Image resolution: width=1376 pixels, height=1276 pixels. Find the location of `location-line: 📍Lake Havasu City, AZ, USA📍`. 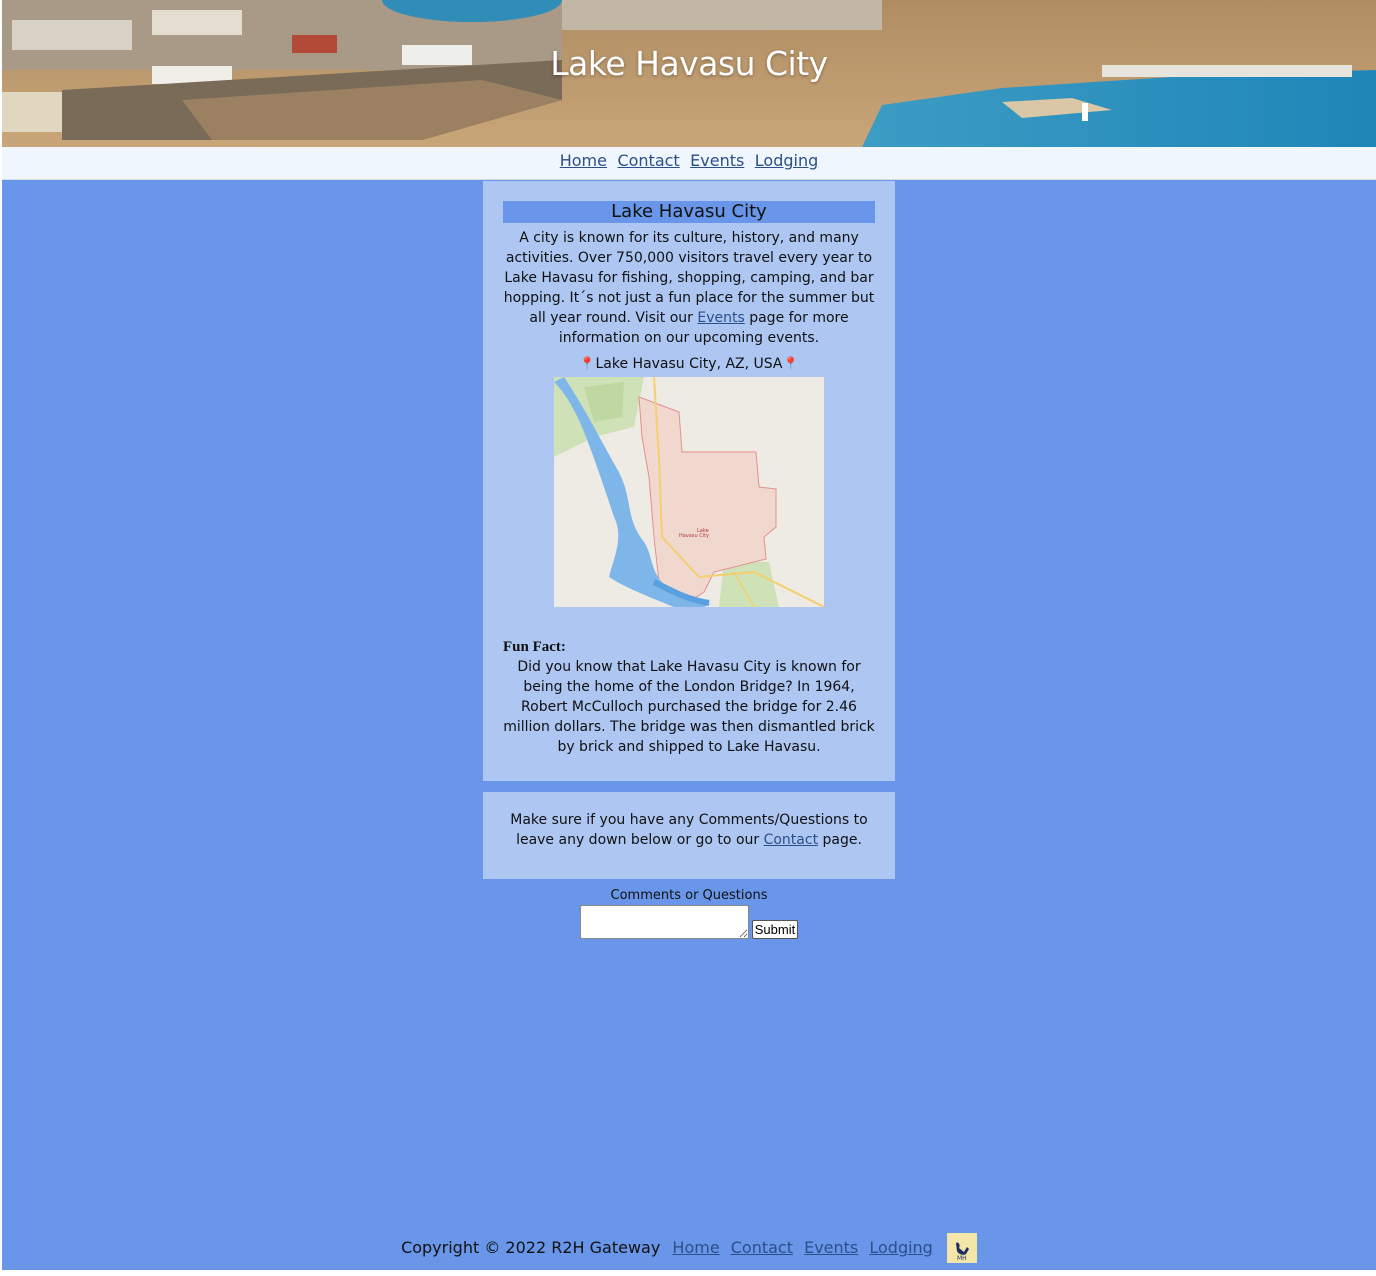

location-line: 📍Lake Havasu City, AZ, USA📍 is located at coordinates (689, 364).